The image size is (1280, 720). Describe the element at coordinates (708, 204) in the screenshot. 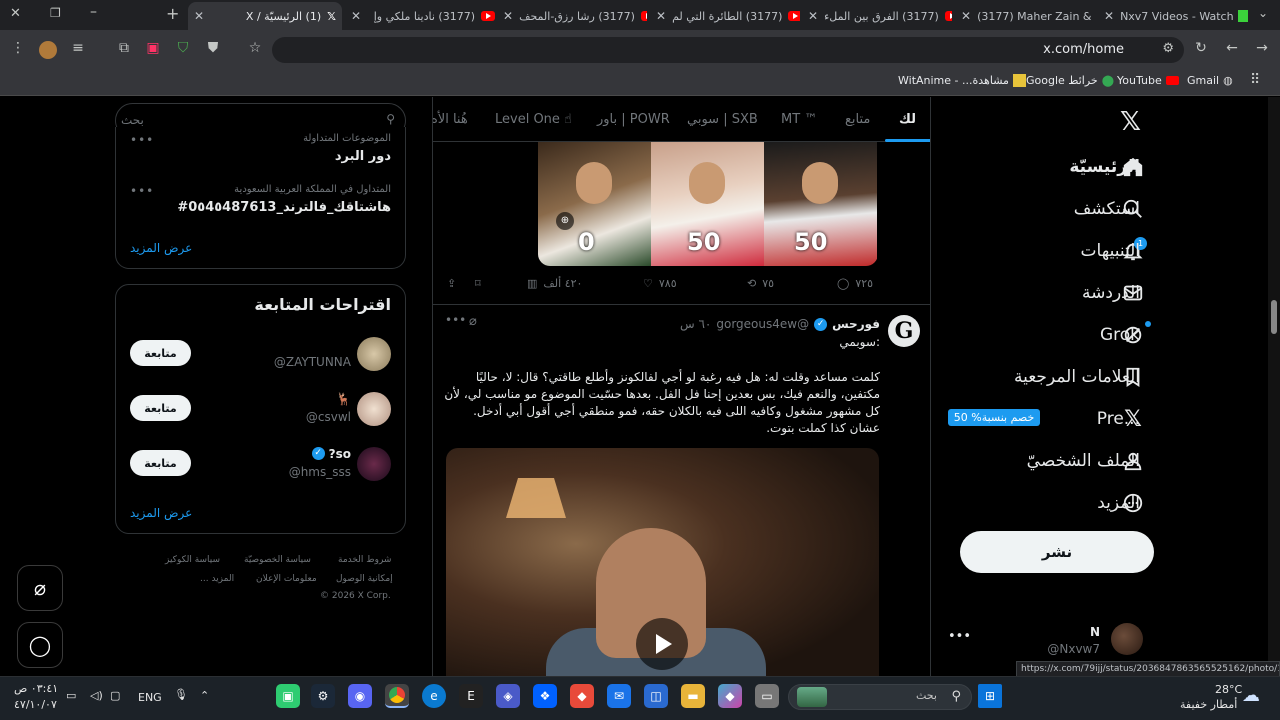

I see `tweet-media: 0 ⊕ 50 50` at that location.